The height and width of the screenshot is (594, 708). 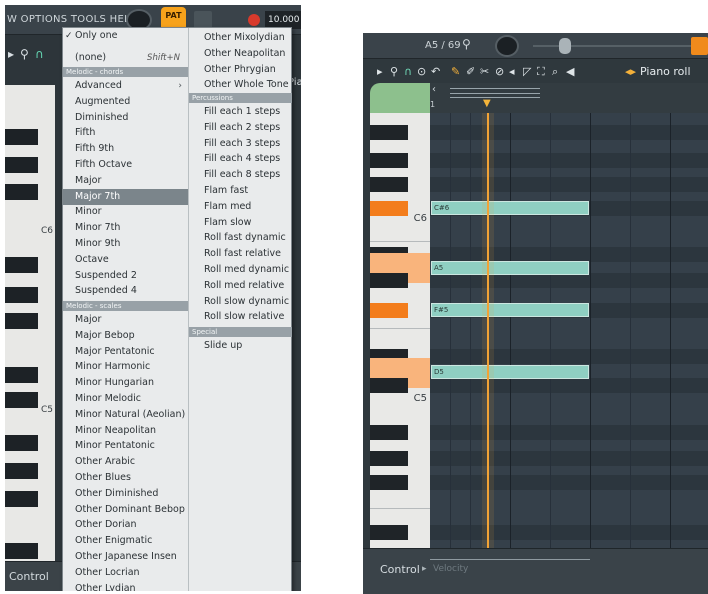 What do you see at coordinates (240, 207) in the screenshot?
I see `menu-item: Flam med` at bounding box center [240, 207].